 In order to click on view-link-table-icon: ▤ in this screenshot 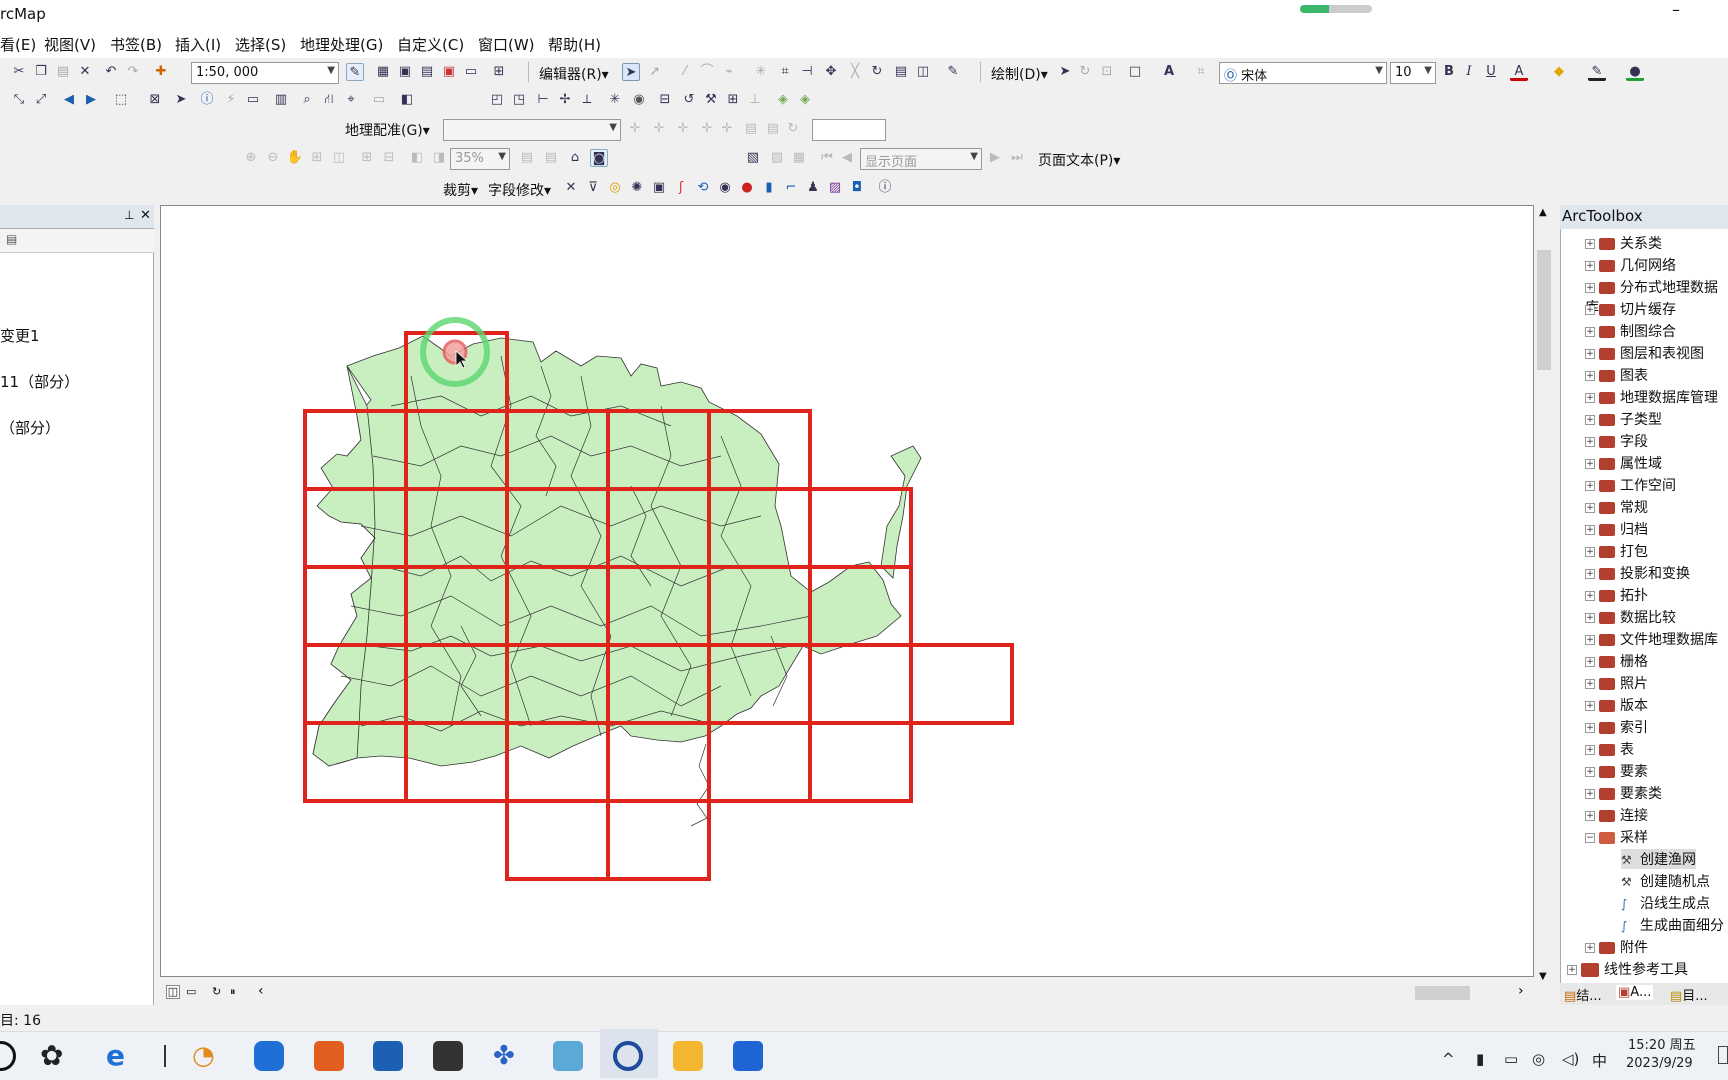, I will do `click(751, 129)`.